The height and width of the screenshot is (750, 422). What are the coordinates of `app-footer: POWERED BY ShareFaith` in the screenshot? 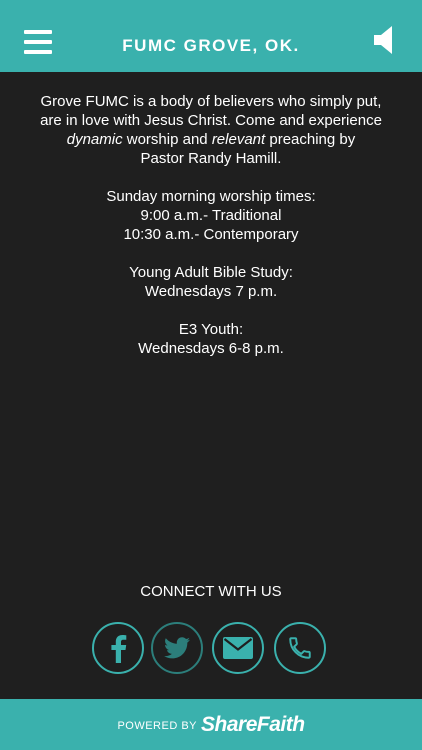 It's located at (211, 724).